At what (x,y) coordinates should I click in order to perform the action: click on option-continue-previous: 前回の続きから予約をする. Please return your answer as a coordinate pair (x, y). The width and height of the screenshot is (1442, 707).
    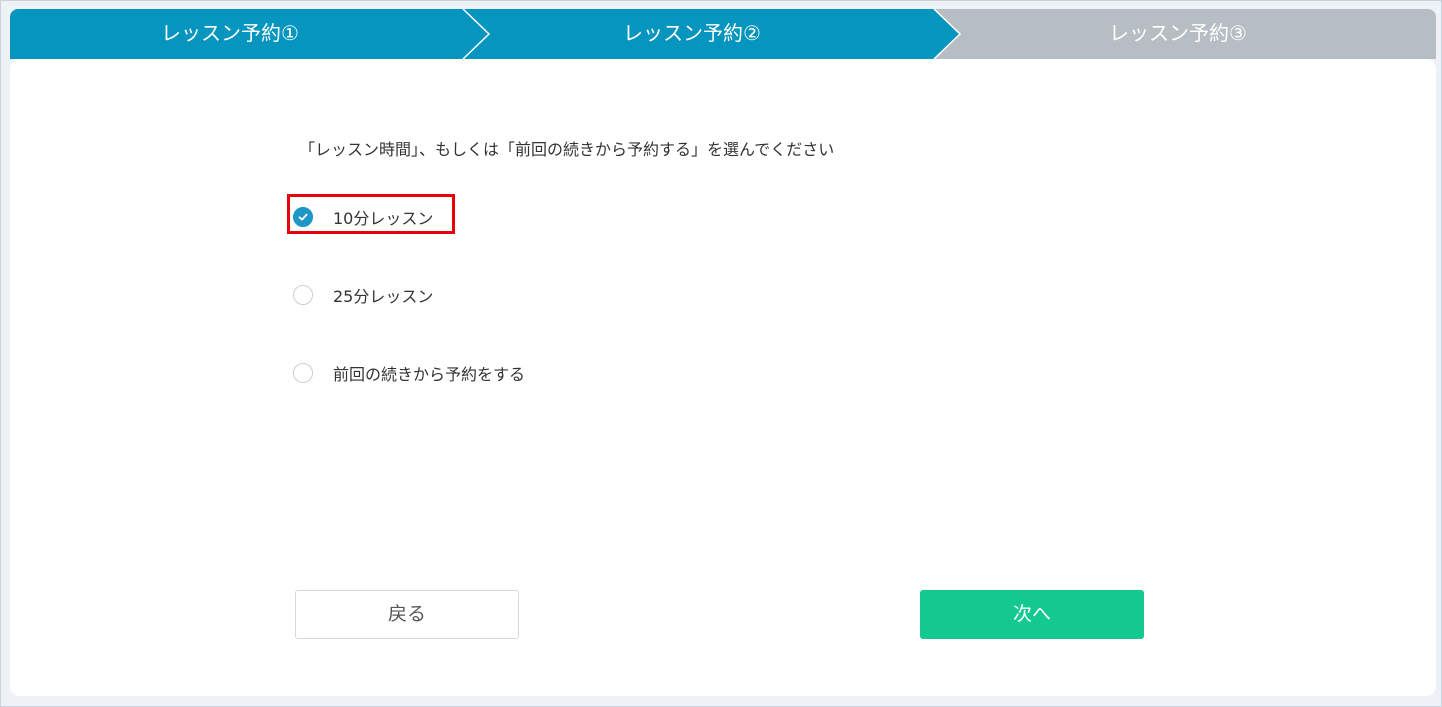
    Looking at the image, I should click on (409, 373).